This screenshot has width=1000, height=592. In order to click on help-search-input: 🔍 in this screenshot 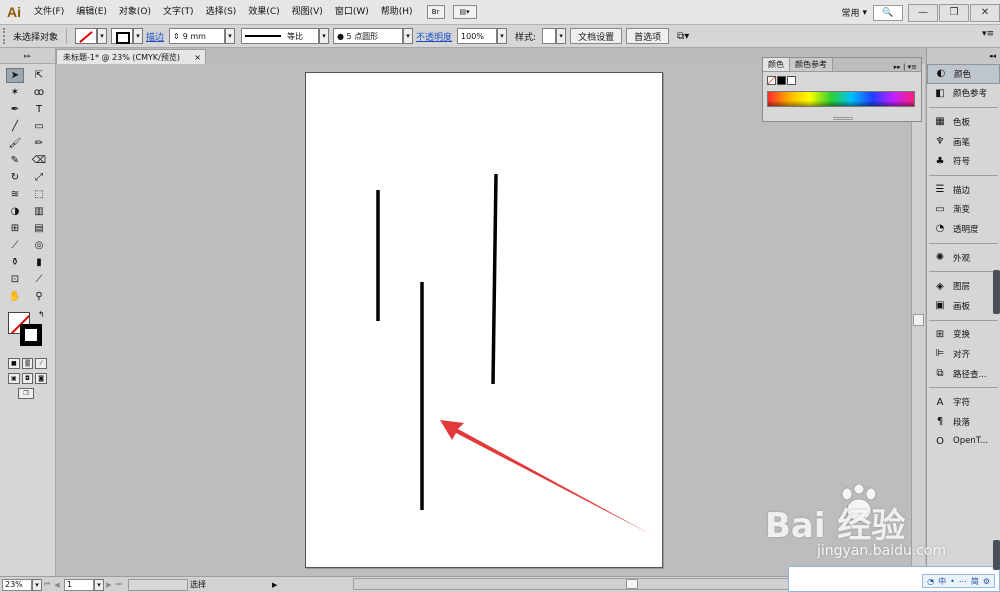, I will do `click(888, 12)`.